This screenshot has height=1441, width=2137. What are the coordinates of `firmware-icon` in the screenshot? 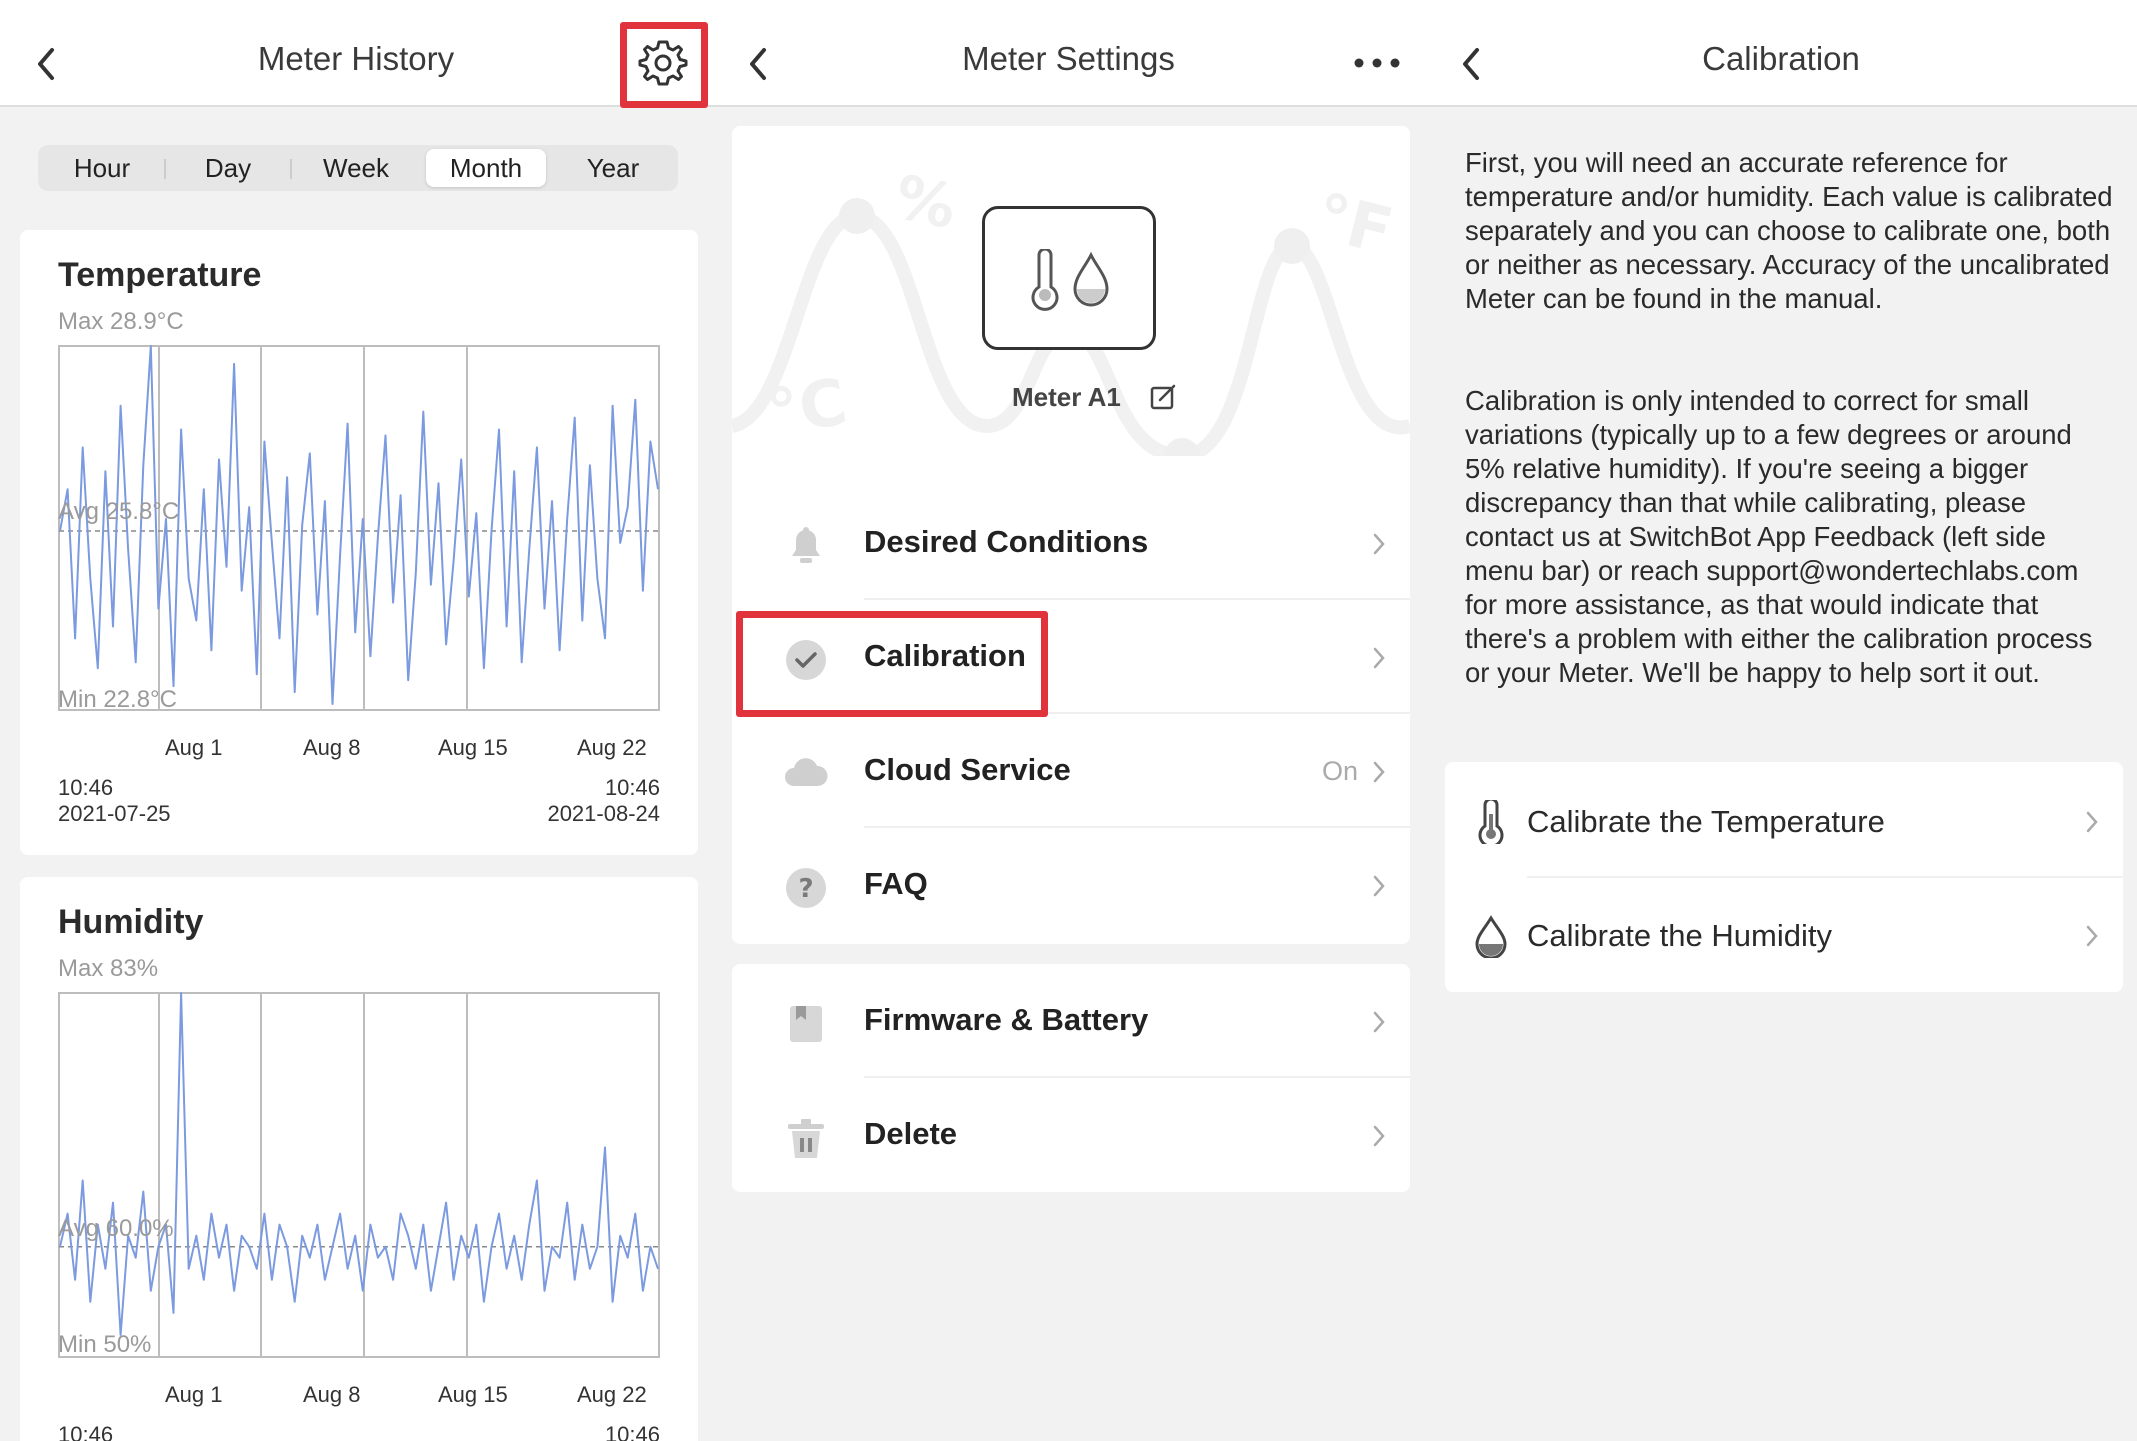 It's located at (806, 1024).